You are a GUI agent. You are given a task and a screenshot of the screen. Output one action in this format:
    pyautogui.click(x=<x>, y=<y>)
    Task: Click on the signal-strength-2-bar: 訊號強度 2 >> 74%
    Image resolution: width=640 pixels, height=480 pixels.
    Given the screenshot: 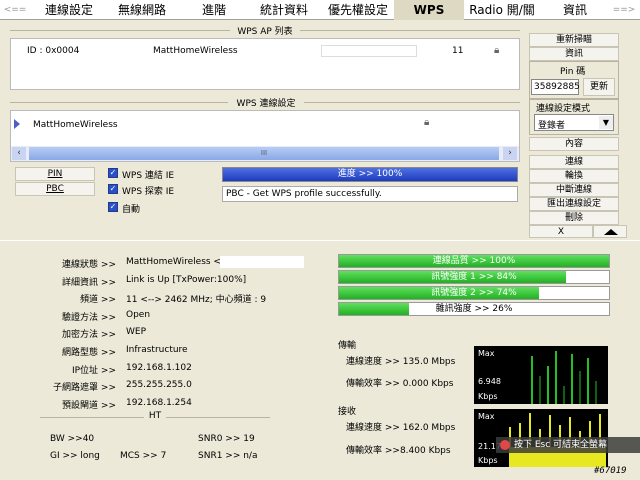 What is the action you would take?
    pyautogui.click(x=474, y=293)
    